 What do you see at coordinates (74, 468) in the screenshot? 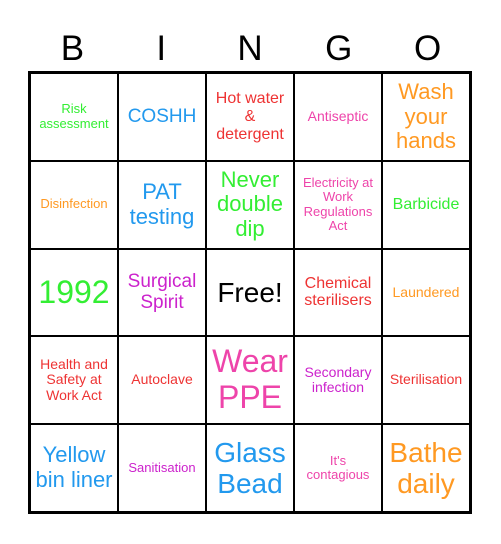
I see `bingo-cell: Yellow bin liner` at bounding box center [74, 468].